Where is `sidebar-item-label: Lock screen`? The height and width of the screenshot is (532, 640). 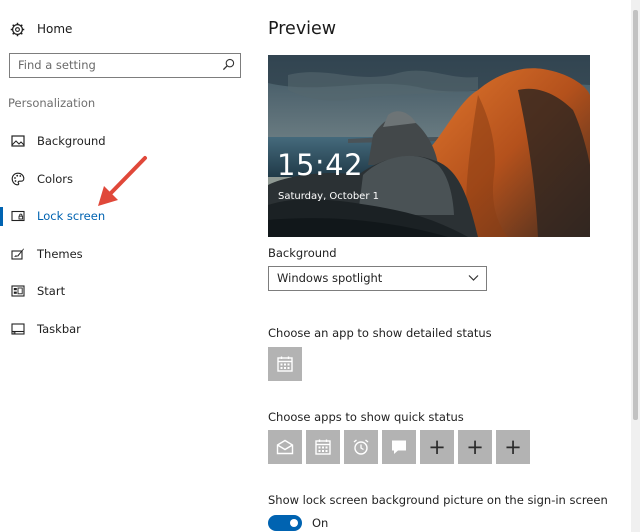 sidebar-item-label: Lock screen is located at coordinates (71, 216).